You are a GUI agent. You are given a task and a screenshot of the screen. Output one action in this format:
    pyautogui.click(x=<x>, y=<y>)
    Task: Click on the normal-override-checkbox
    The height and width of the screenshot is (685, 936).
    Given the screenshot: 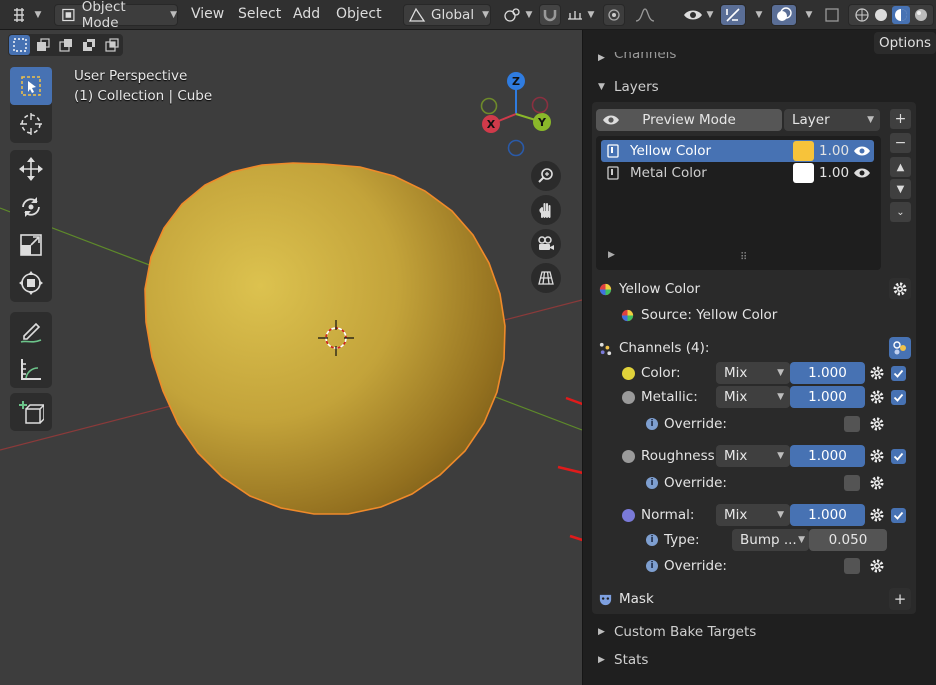 What is the action you would take?
    pyautogui.click(x=852, y=566)
    